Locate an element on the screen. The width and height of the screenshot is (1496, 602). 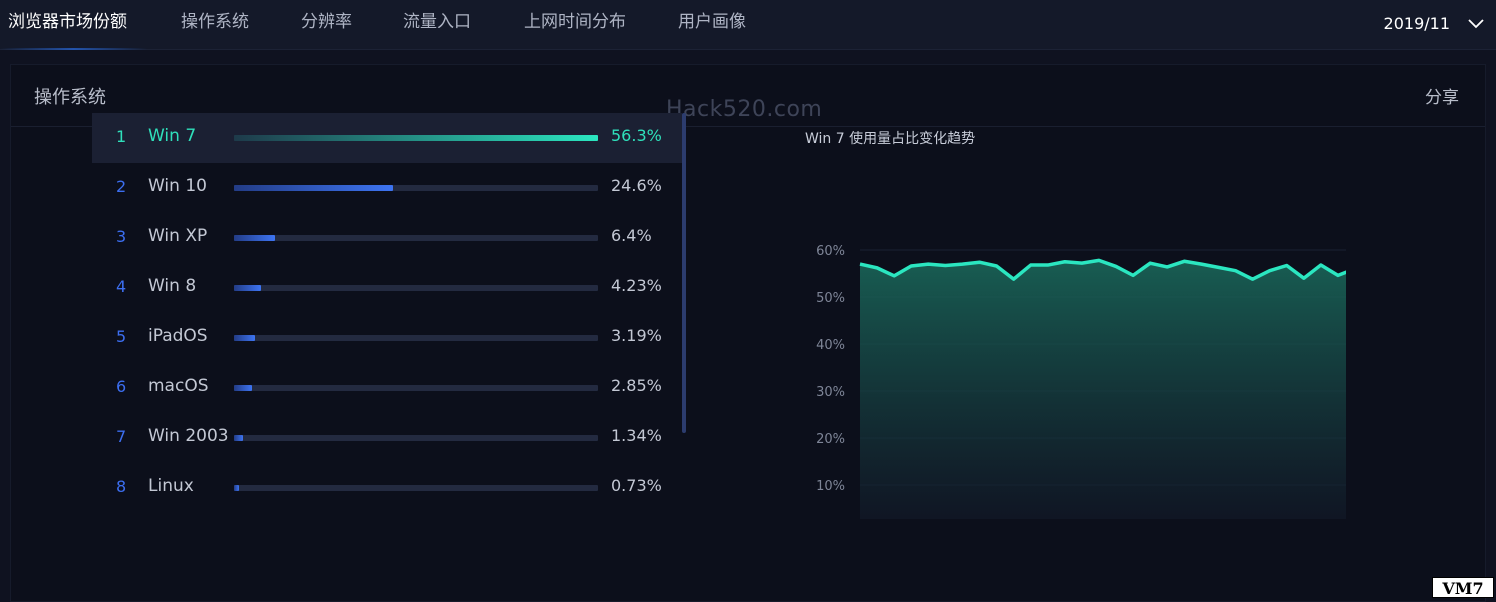
ranking-row: 1 Win 7 56.3% is located at coordinates (387, 138).